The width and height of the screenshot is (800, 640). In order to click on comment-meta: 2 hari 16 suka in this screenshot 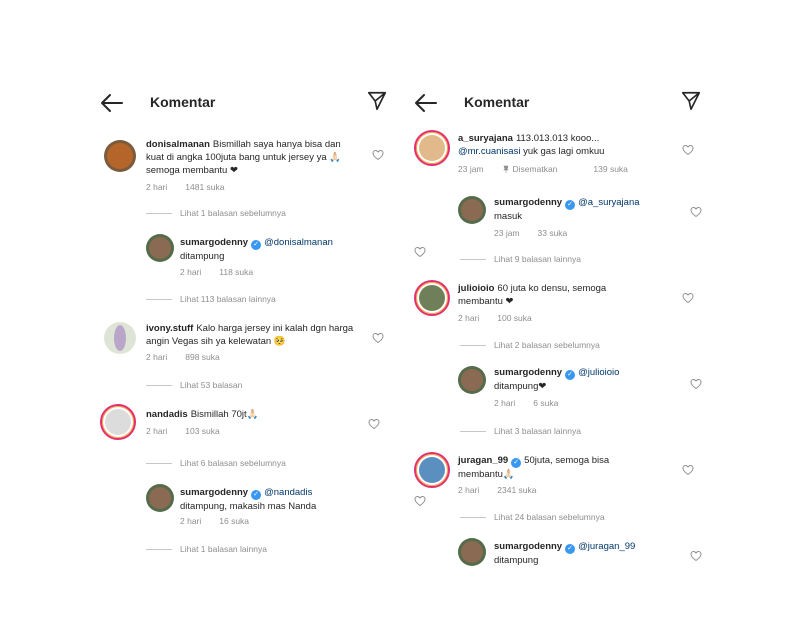, I will do `click(223, 521)`.